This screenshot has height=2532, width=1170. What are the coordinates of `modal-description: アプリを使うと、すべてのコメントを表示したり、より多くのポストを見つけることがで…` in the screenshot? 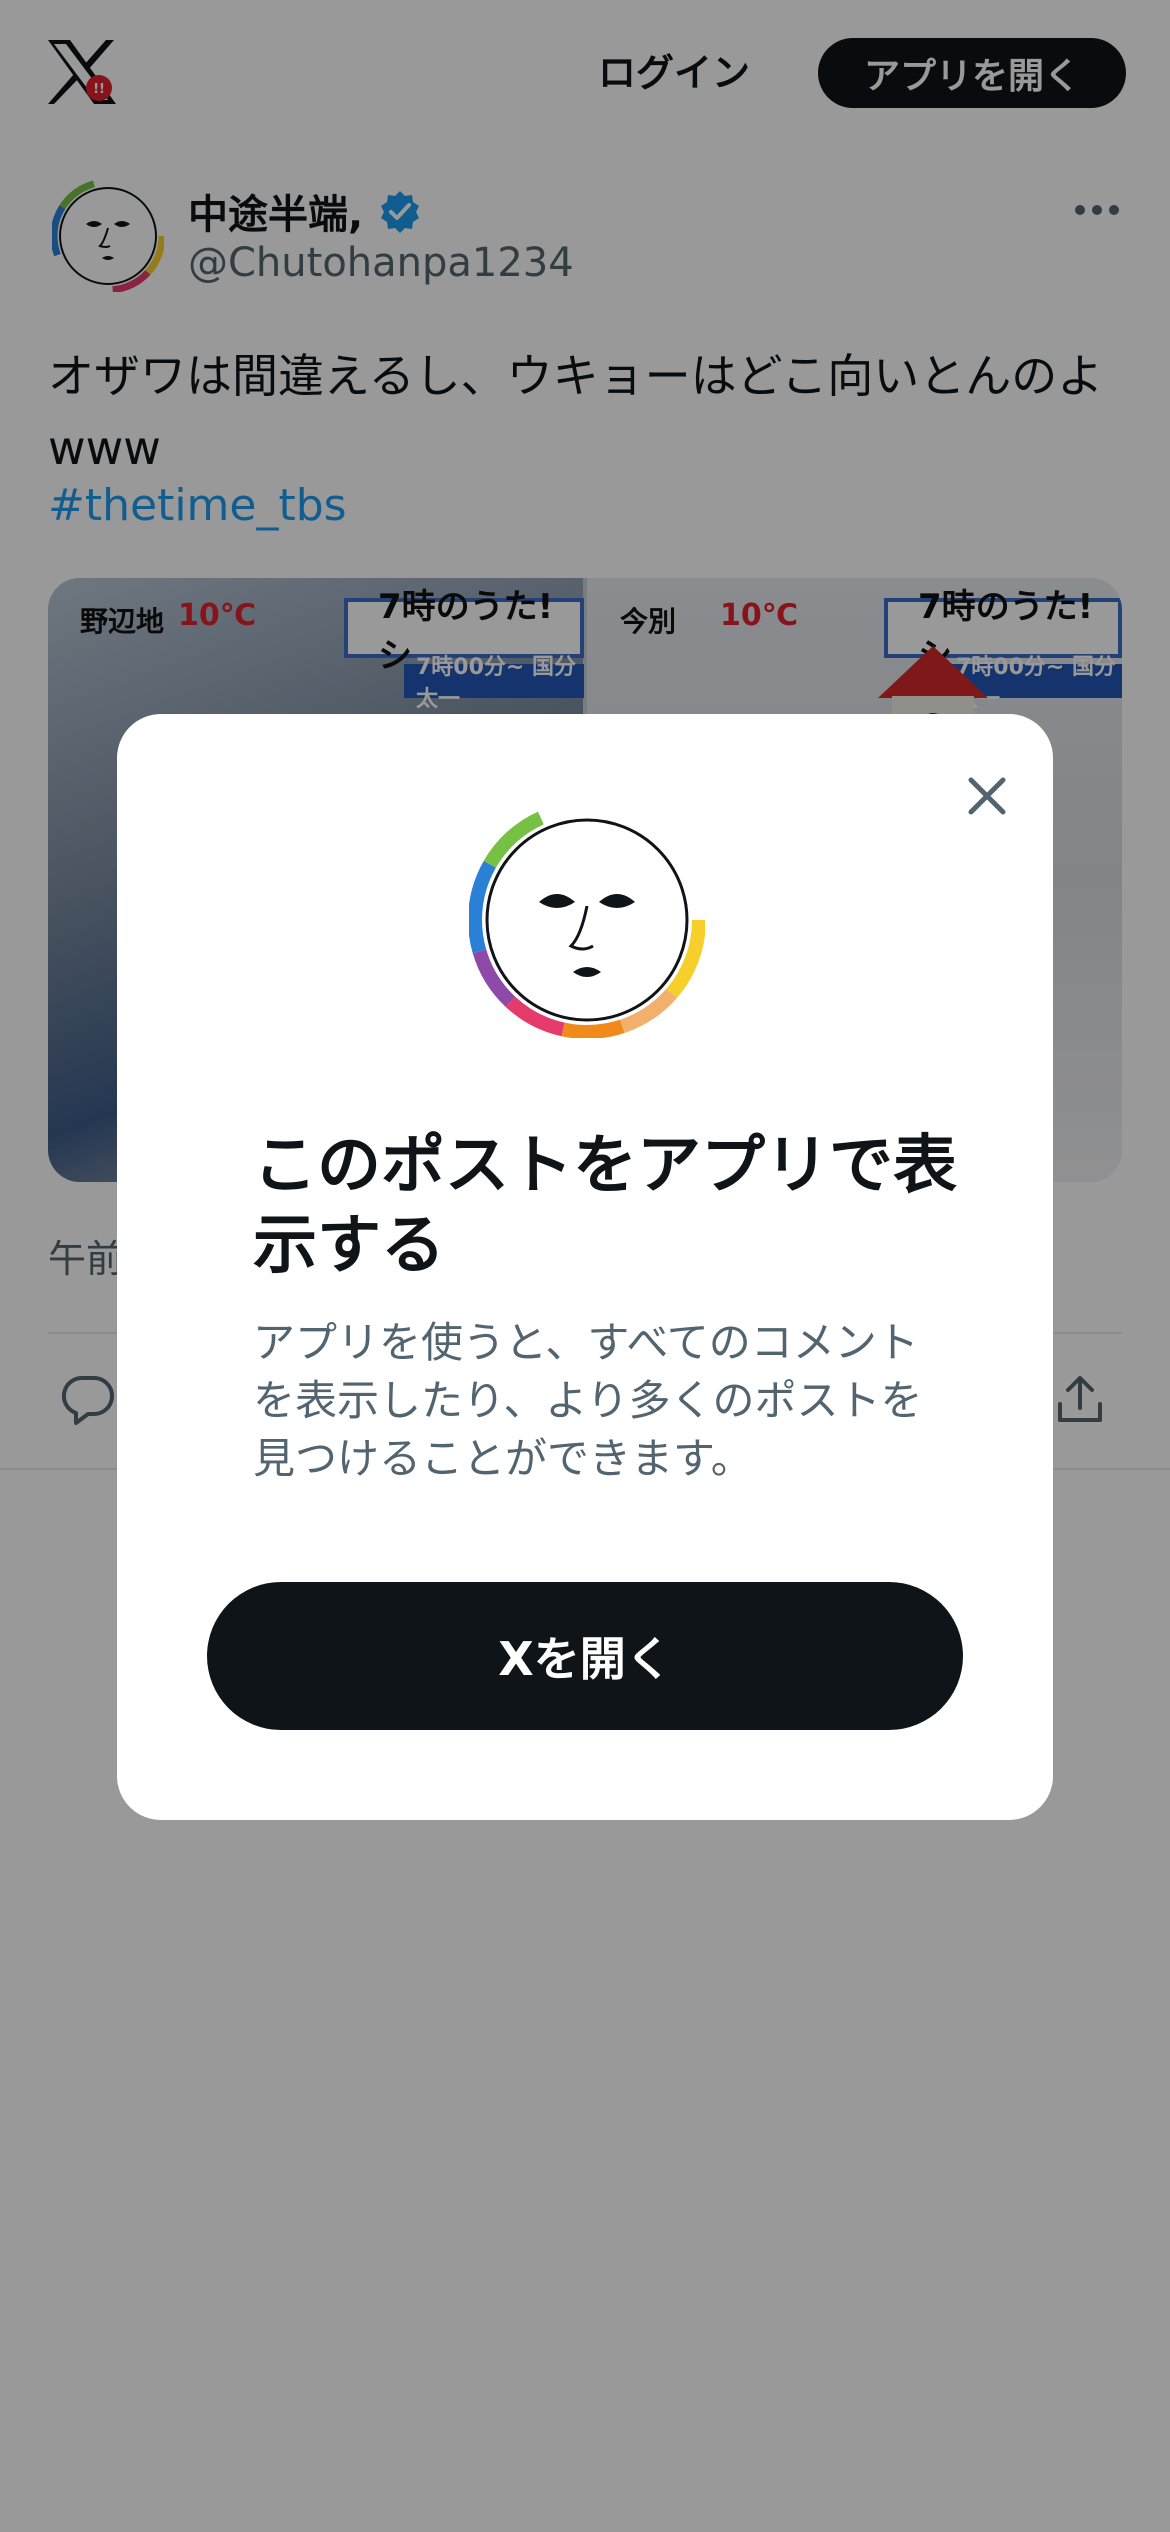 It's located at (588, 1400).